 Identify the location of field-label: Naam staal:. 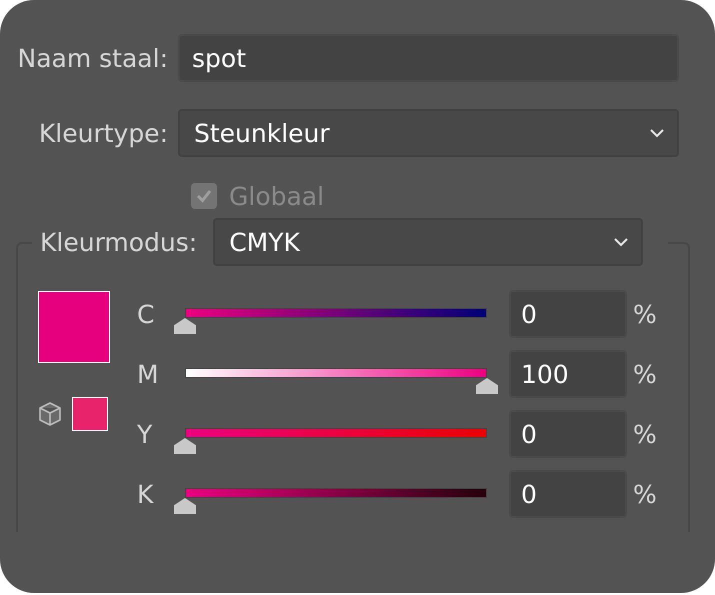
(92, 58).